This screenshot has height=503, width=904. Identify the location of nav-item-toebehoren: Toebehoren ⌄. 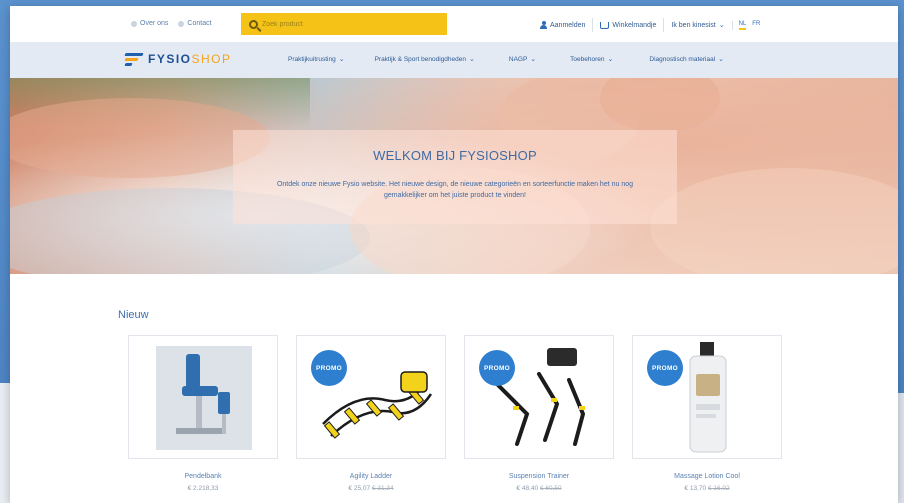
(592, 59).